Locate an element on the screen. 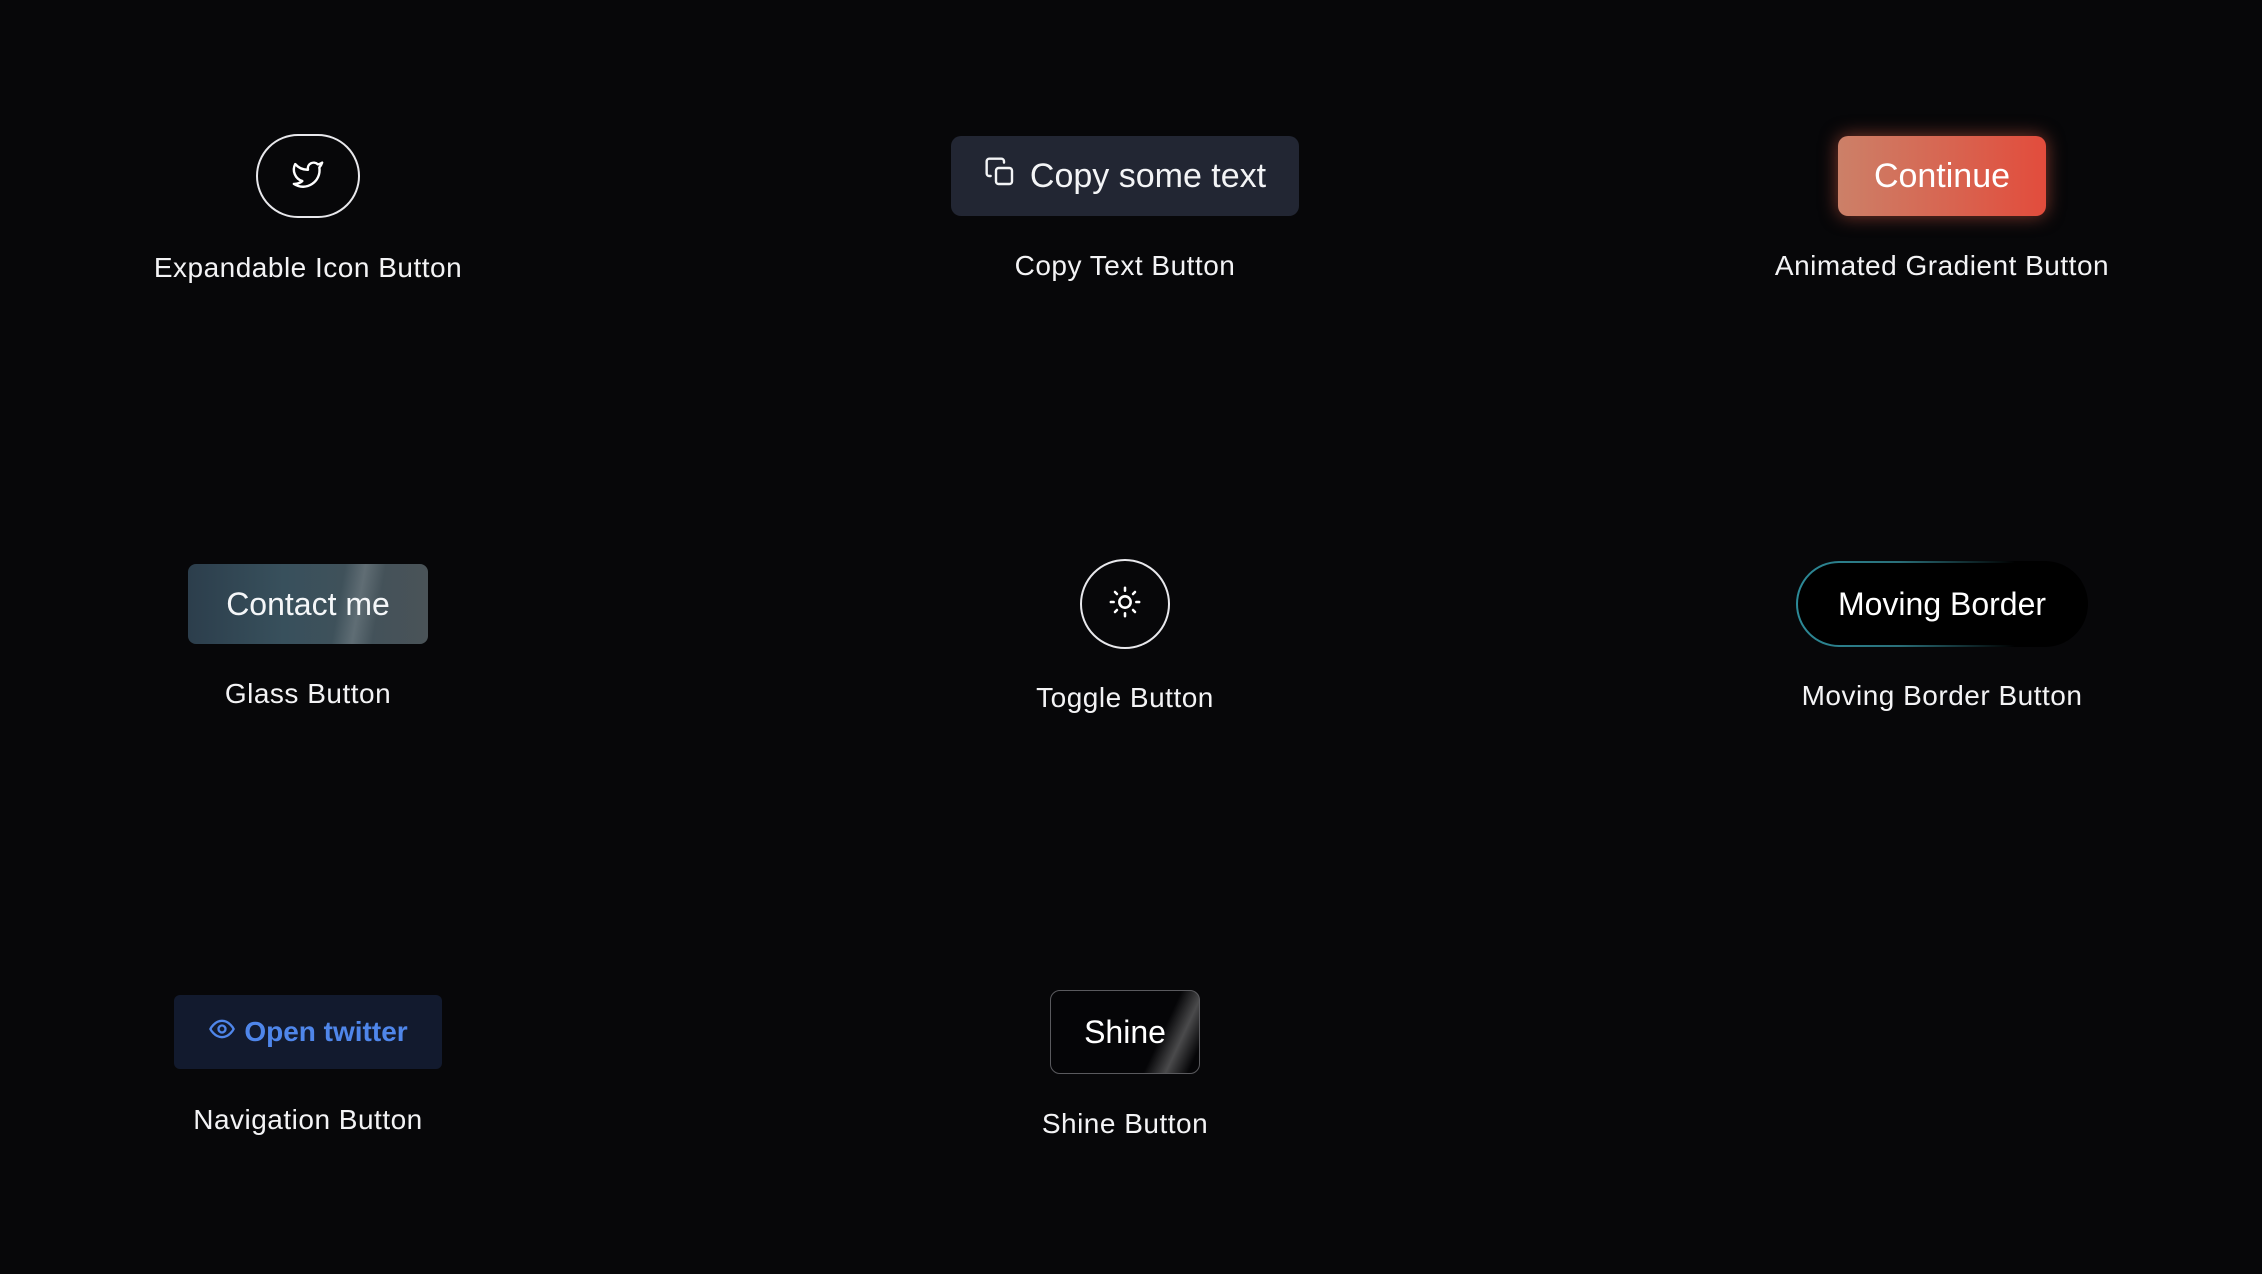  expandable-icon-button is located at coordinates (308, 176).